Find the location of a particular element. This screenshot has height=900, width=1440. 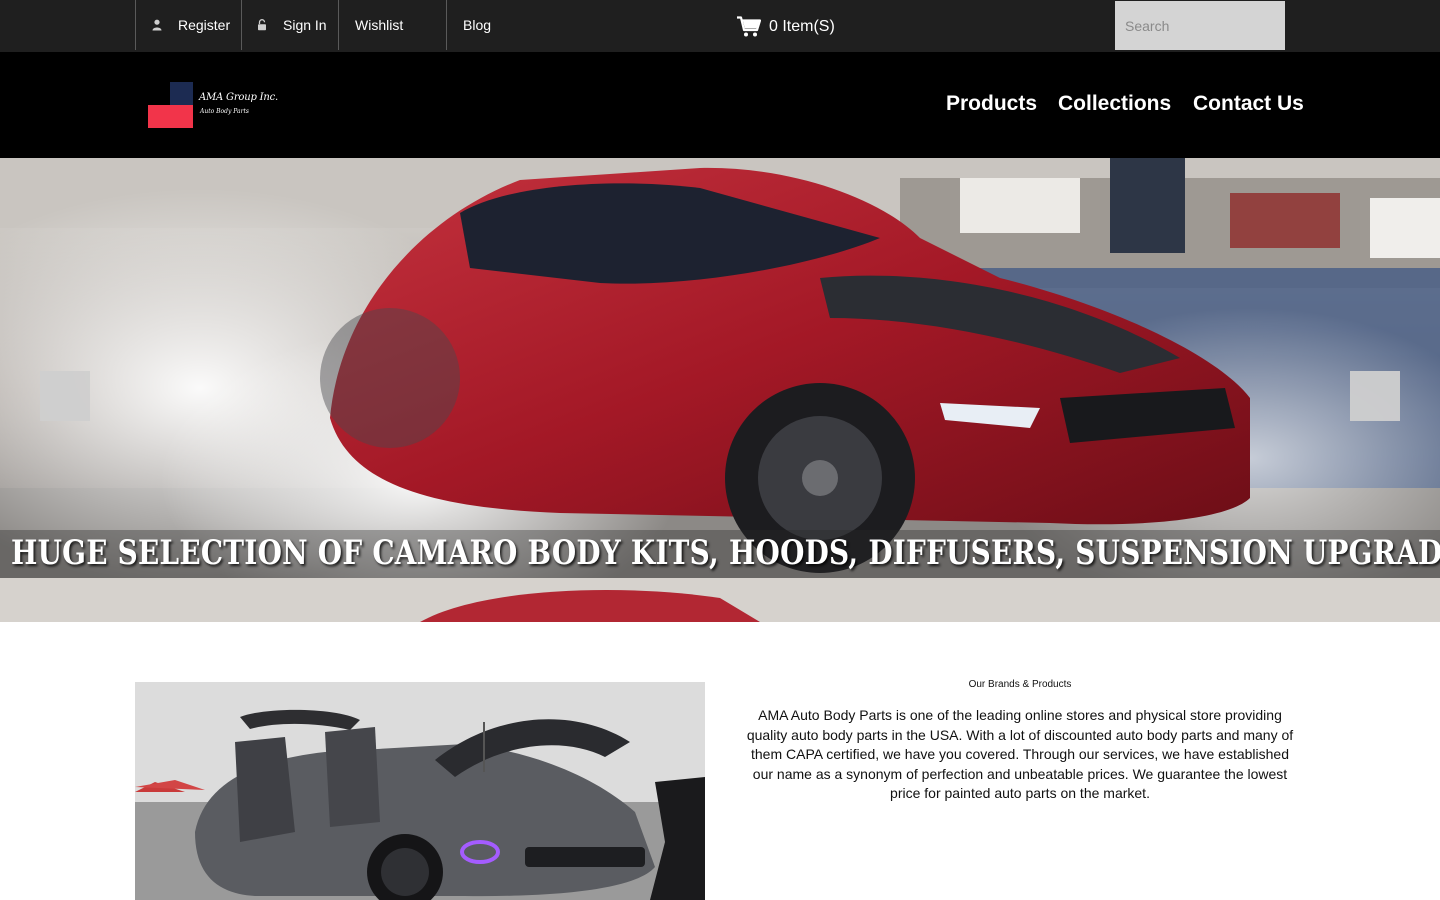

lock-icon is located at coordinates (264, 25).